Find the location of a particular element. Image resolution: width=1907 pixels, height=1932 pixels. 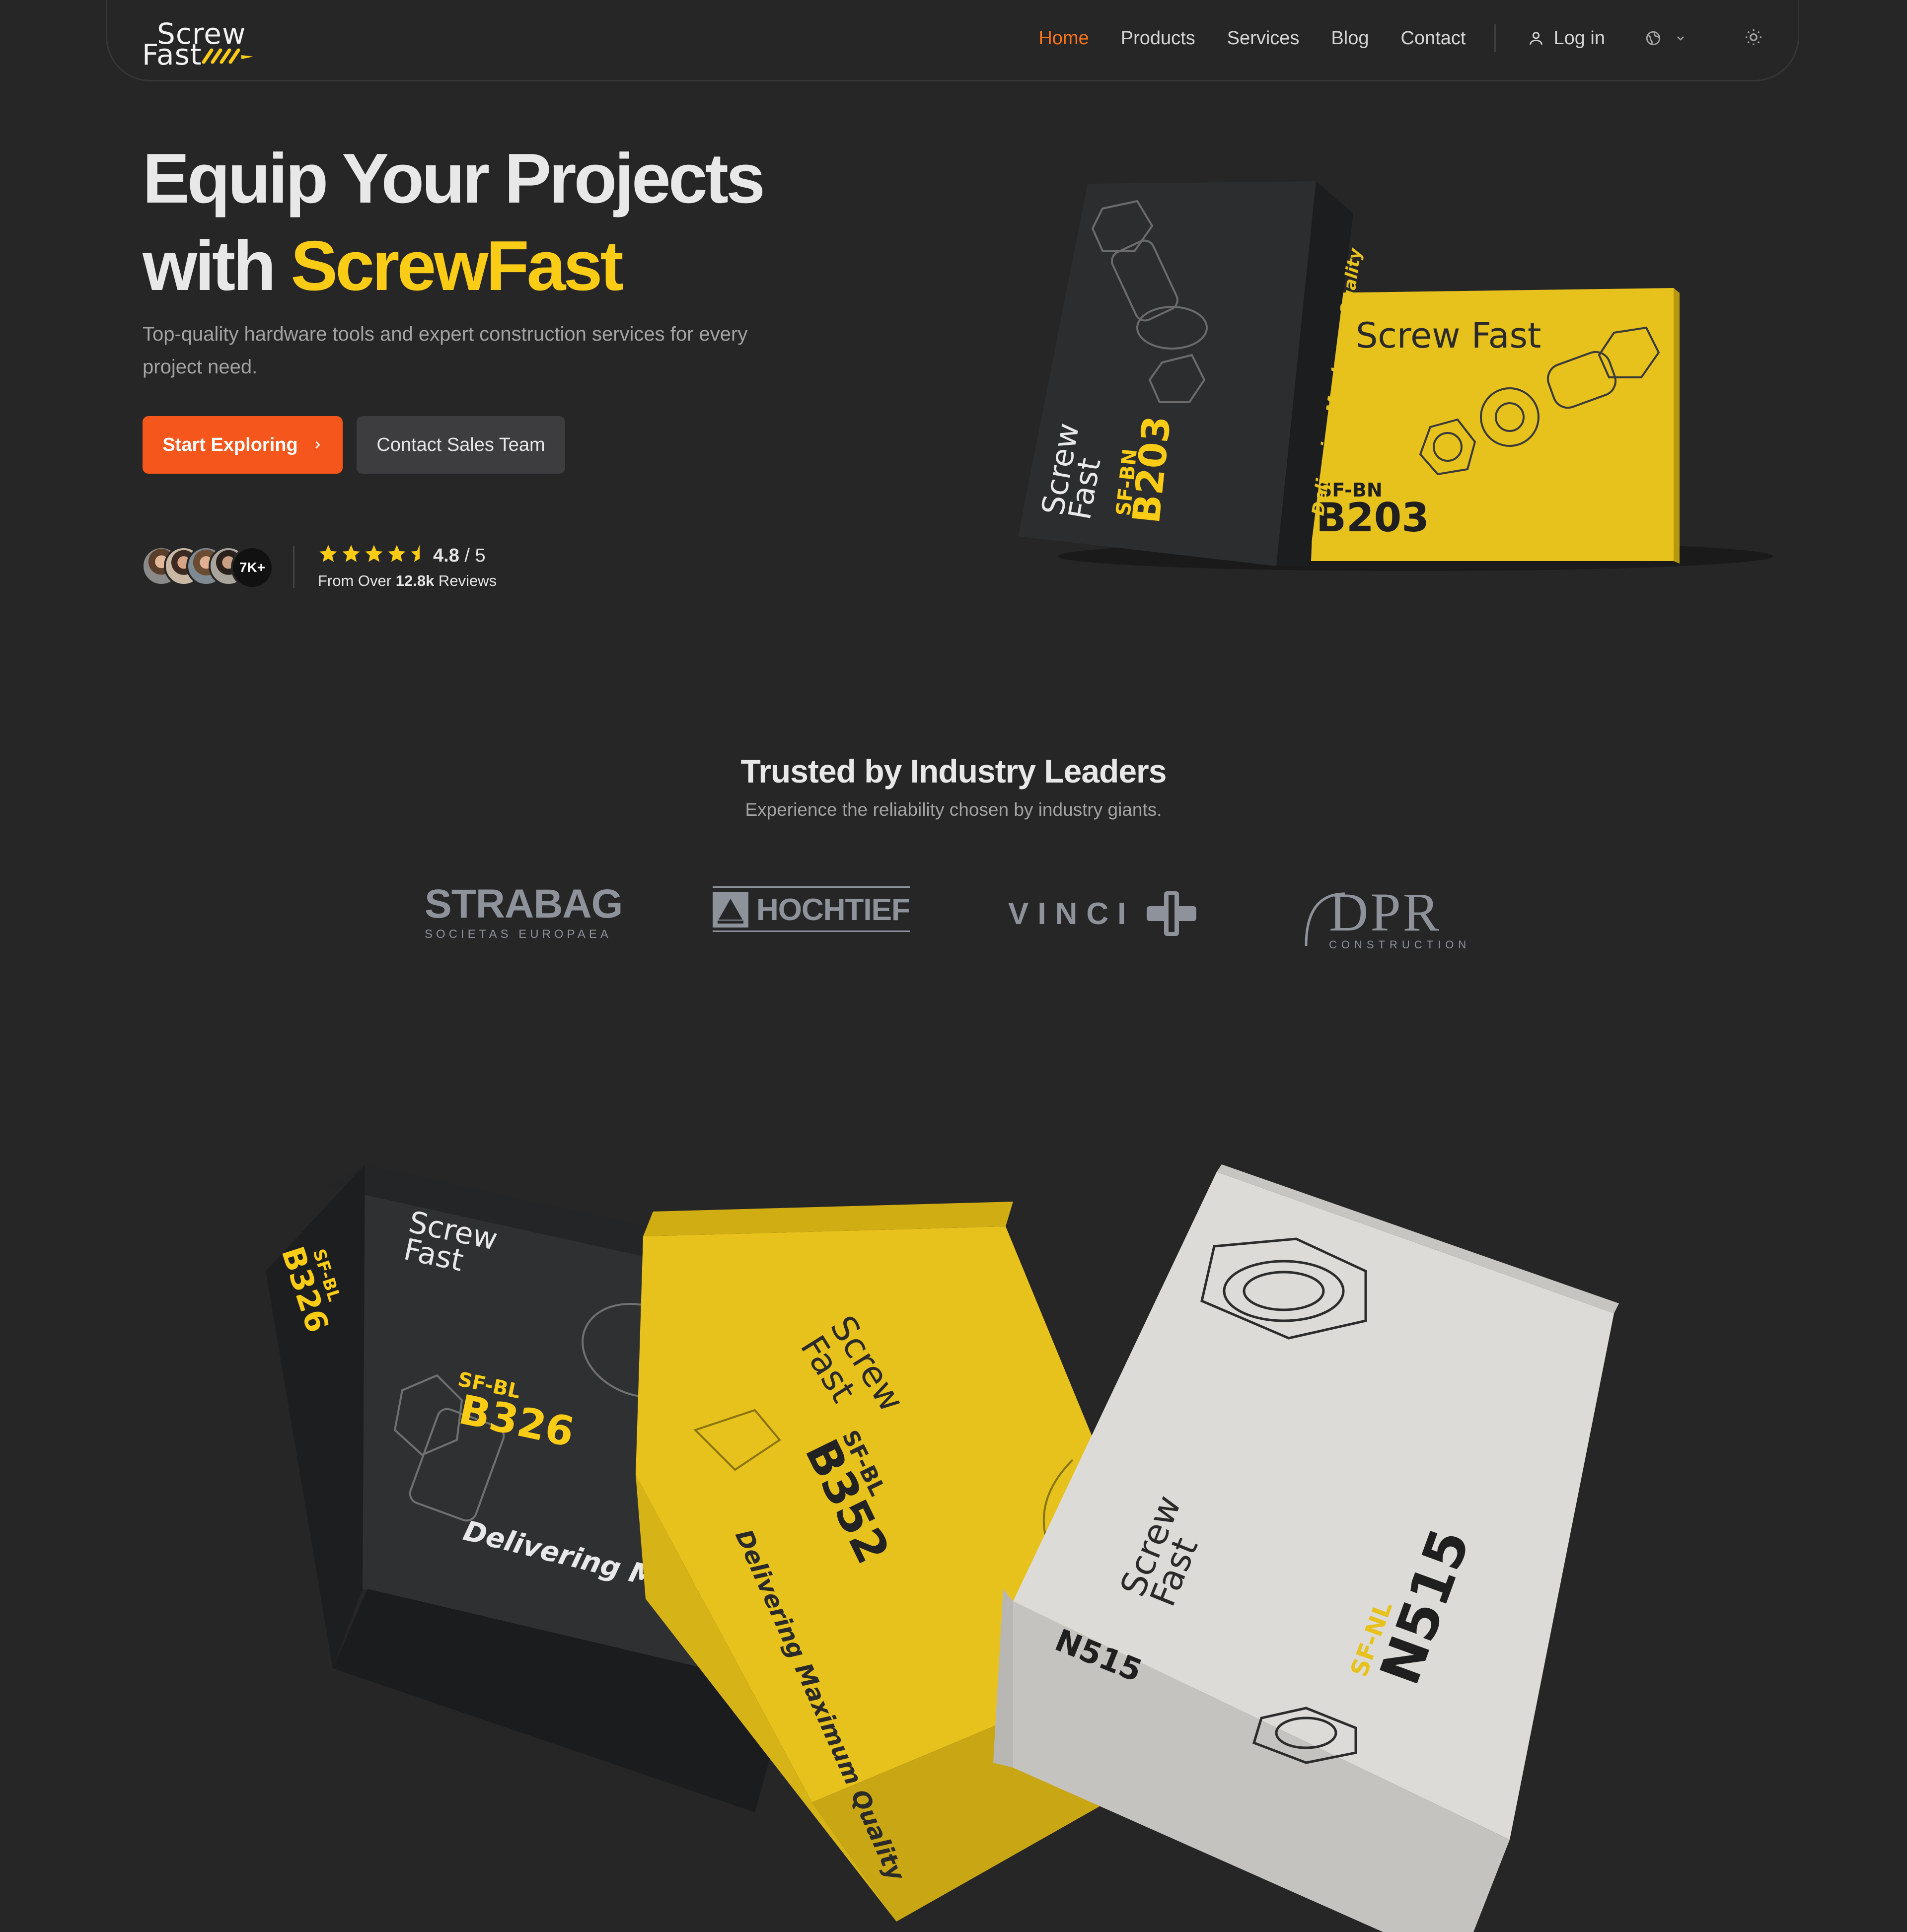

login-link: Log in is located at coordinates (1566, 38).